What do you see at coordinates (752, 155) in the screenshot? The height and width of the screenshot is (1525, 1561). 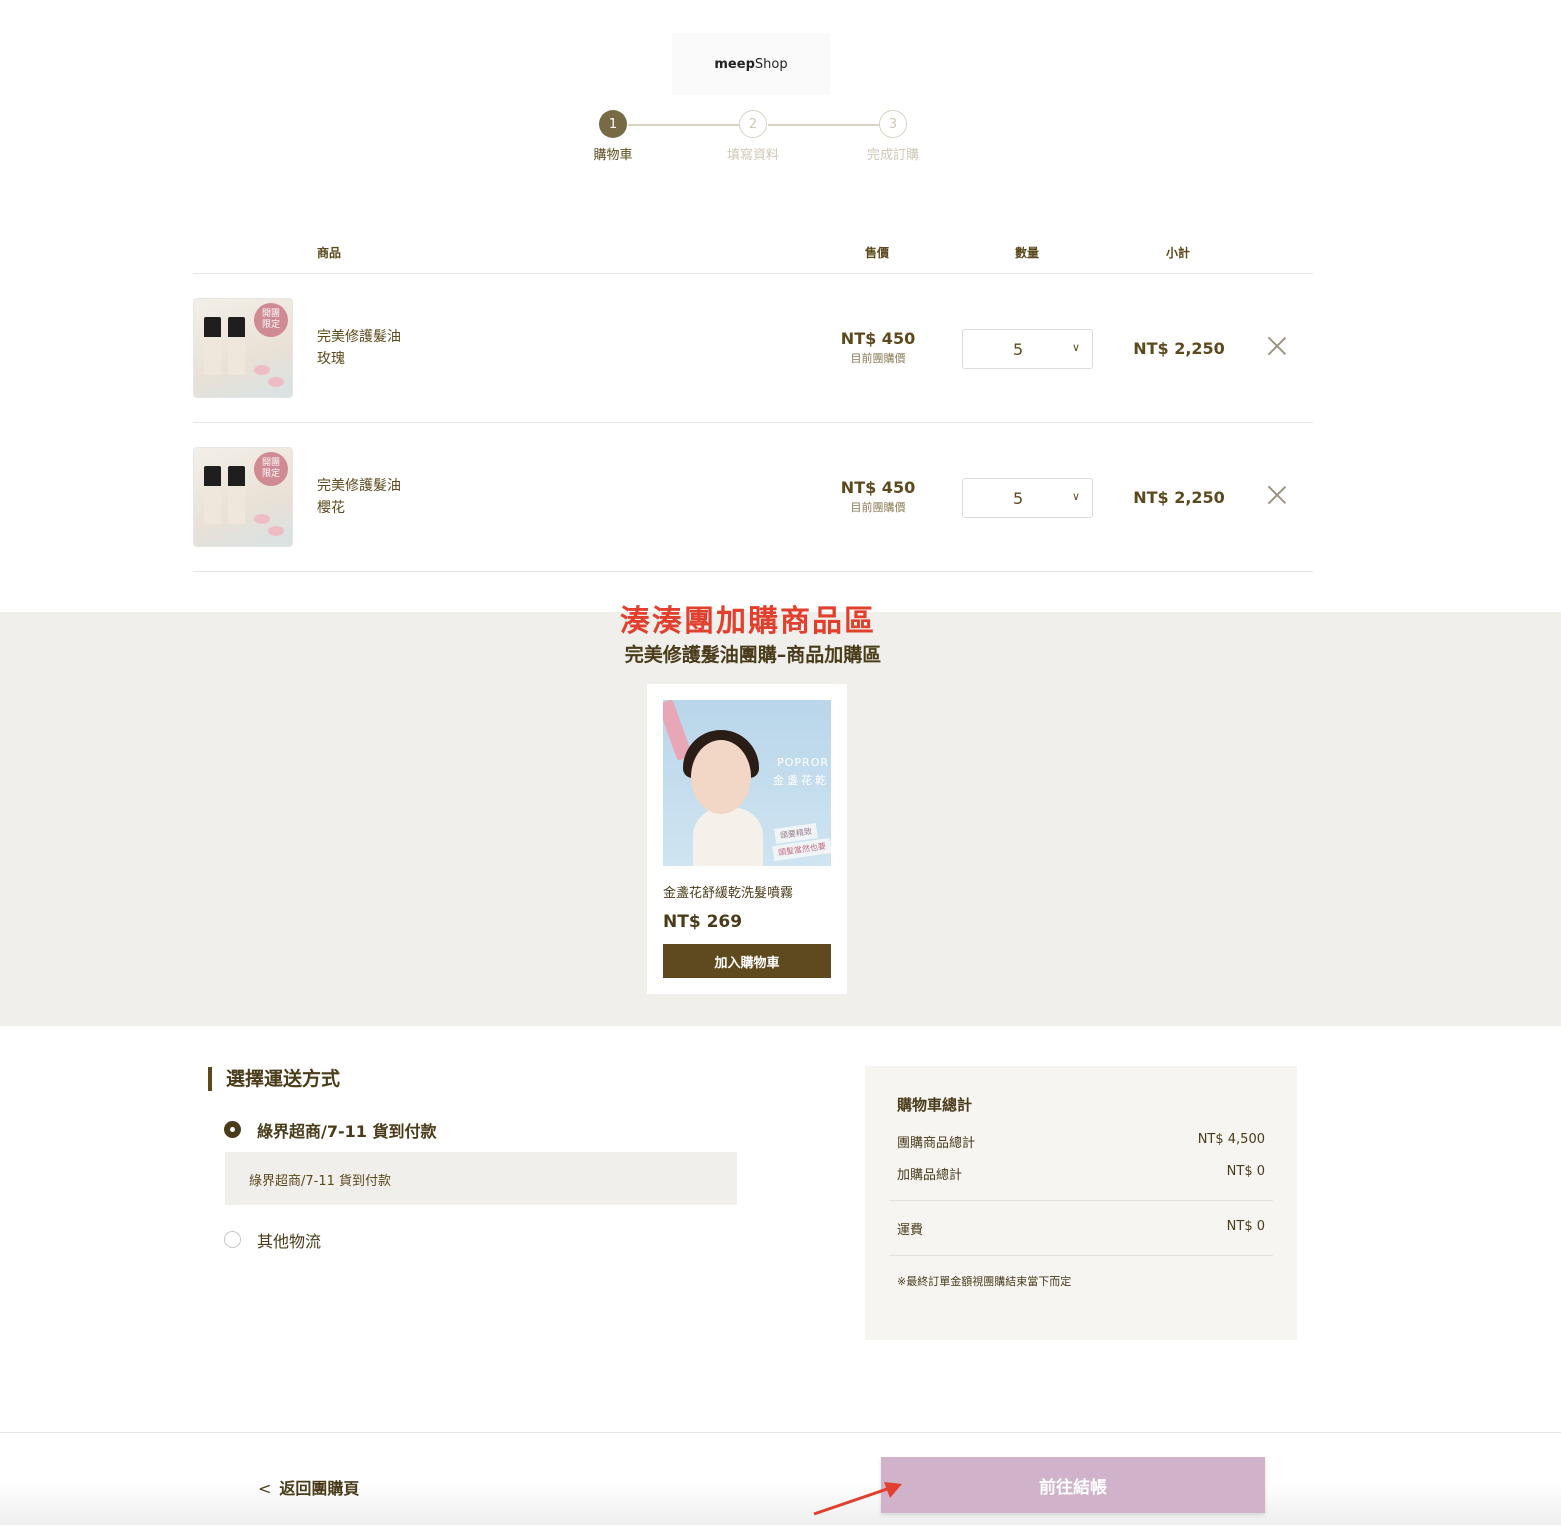 I see `step-label: 填寫資料` at bounding box center [752, 155].